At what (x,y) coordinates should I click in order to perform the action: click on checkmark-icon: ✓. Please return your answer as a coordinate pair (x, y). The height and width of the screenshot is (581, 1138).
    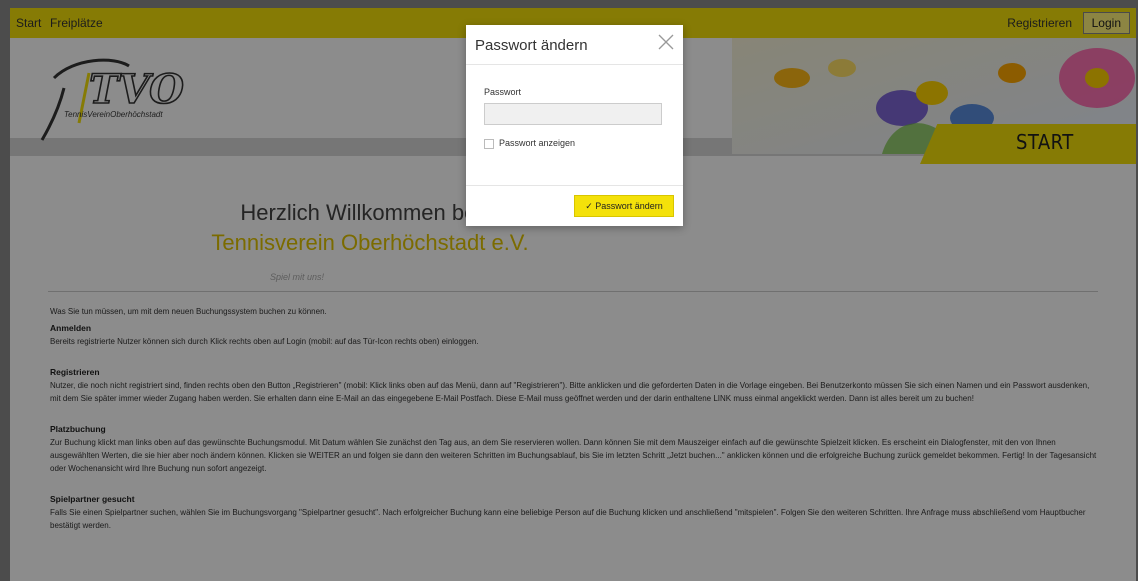
    Looking at the image, I should click on (589, 206).